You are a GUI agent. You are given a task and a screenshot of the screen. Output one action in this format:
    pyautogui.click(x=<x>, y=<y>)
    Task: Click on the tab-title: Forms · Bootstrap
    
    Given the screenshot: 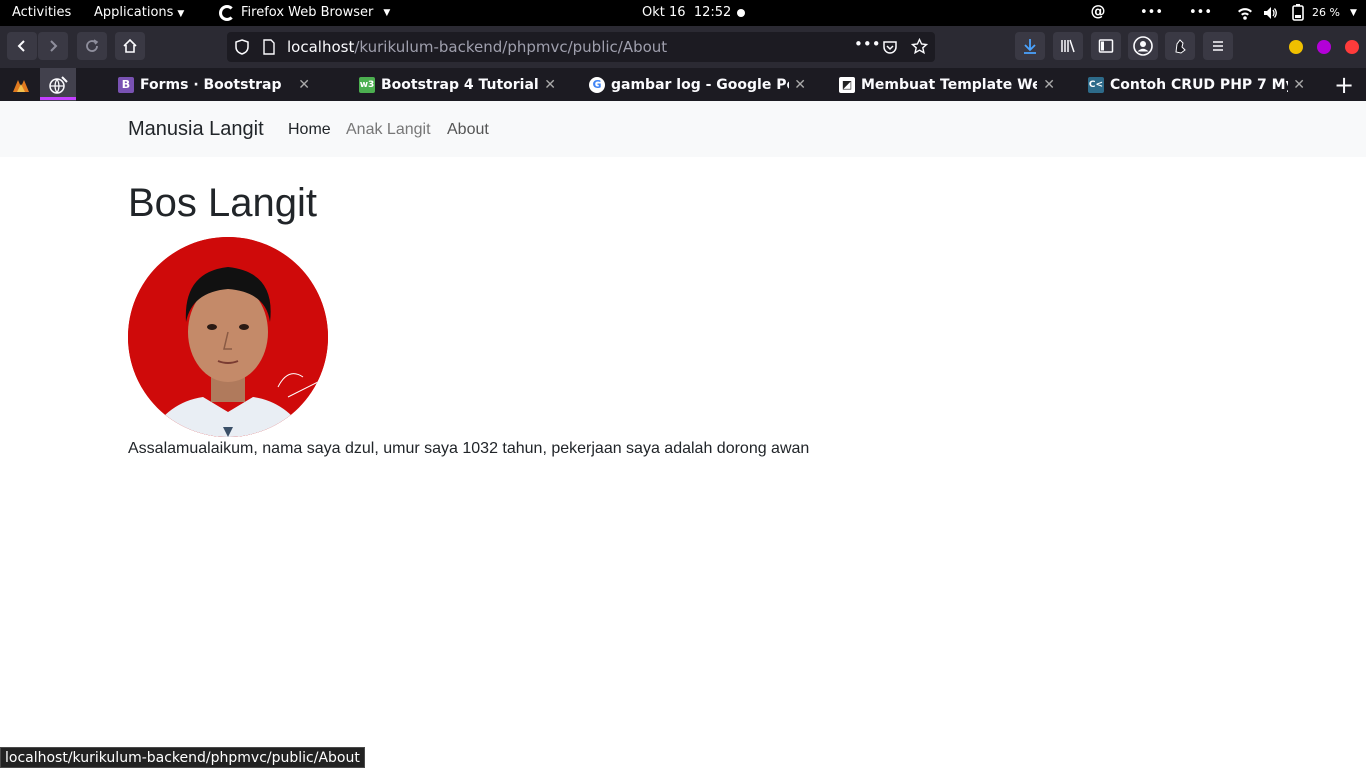 What is the action you would take?
    pyautogui.click(x=211, y=84)
    